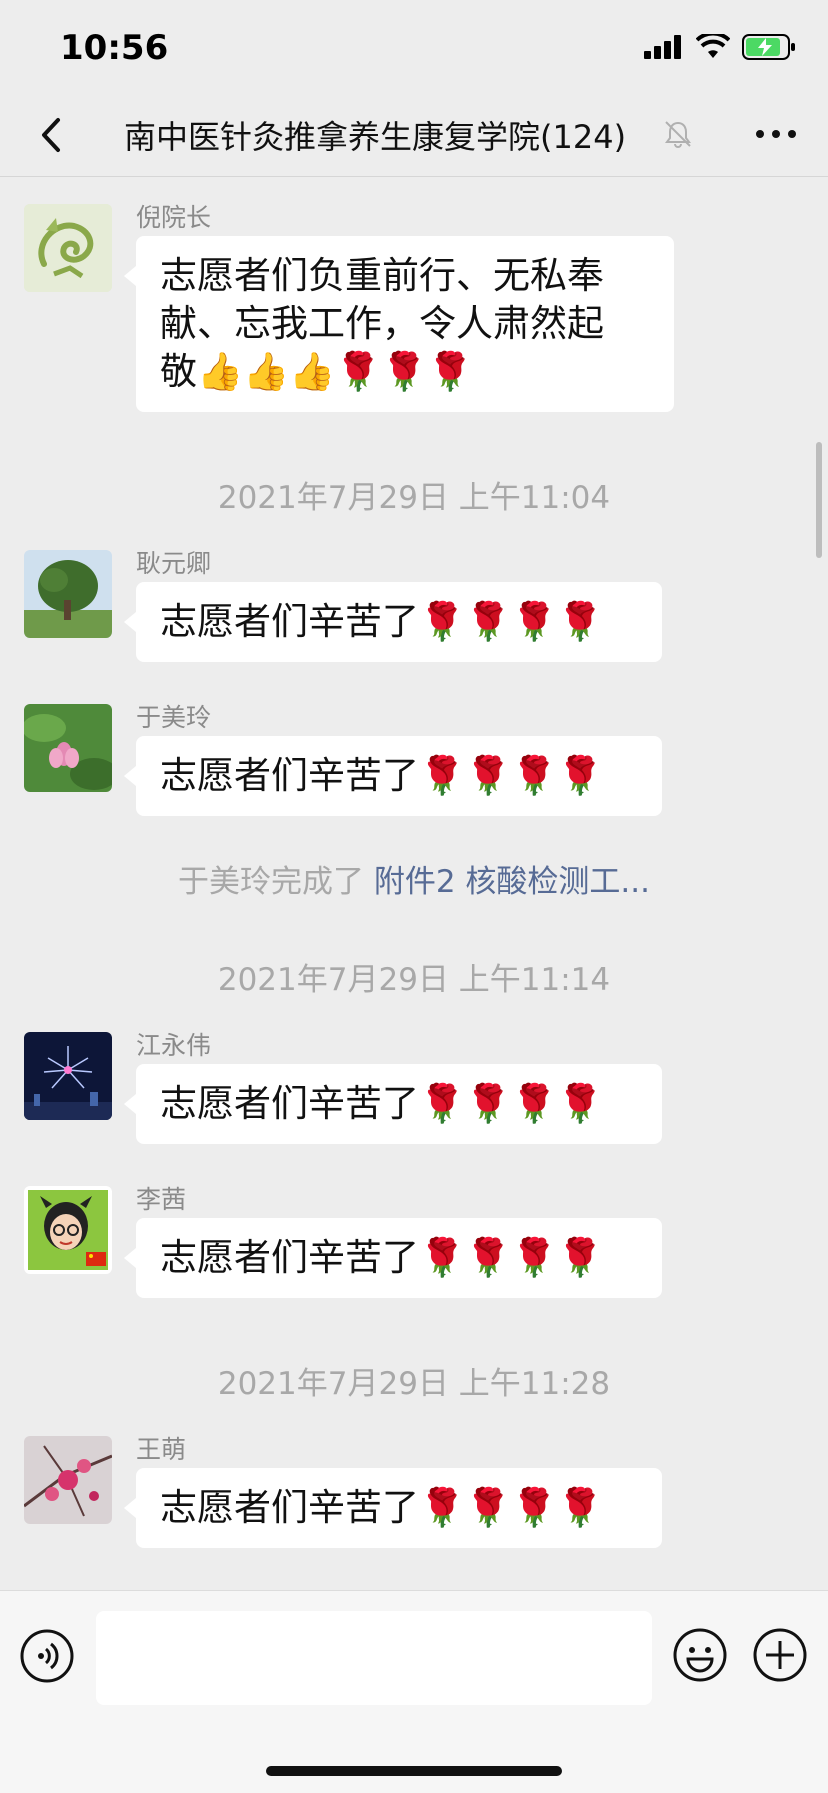 This screenshot has height=1793, width=828. I want to click on emoji-button, so click(700, 1655).